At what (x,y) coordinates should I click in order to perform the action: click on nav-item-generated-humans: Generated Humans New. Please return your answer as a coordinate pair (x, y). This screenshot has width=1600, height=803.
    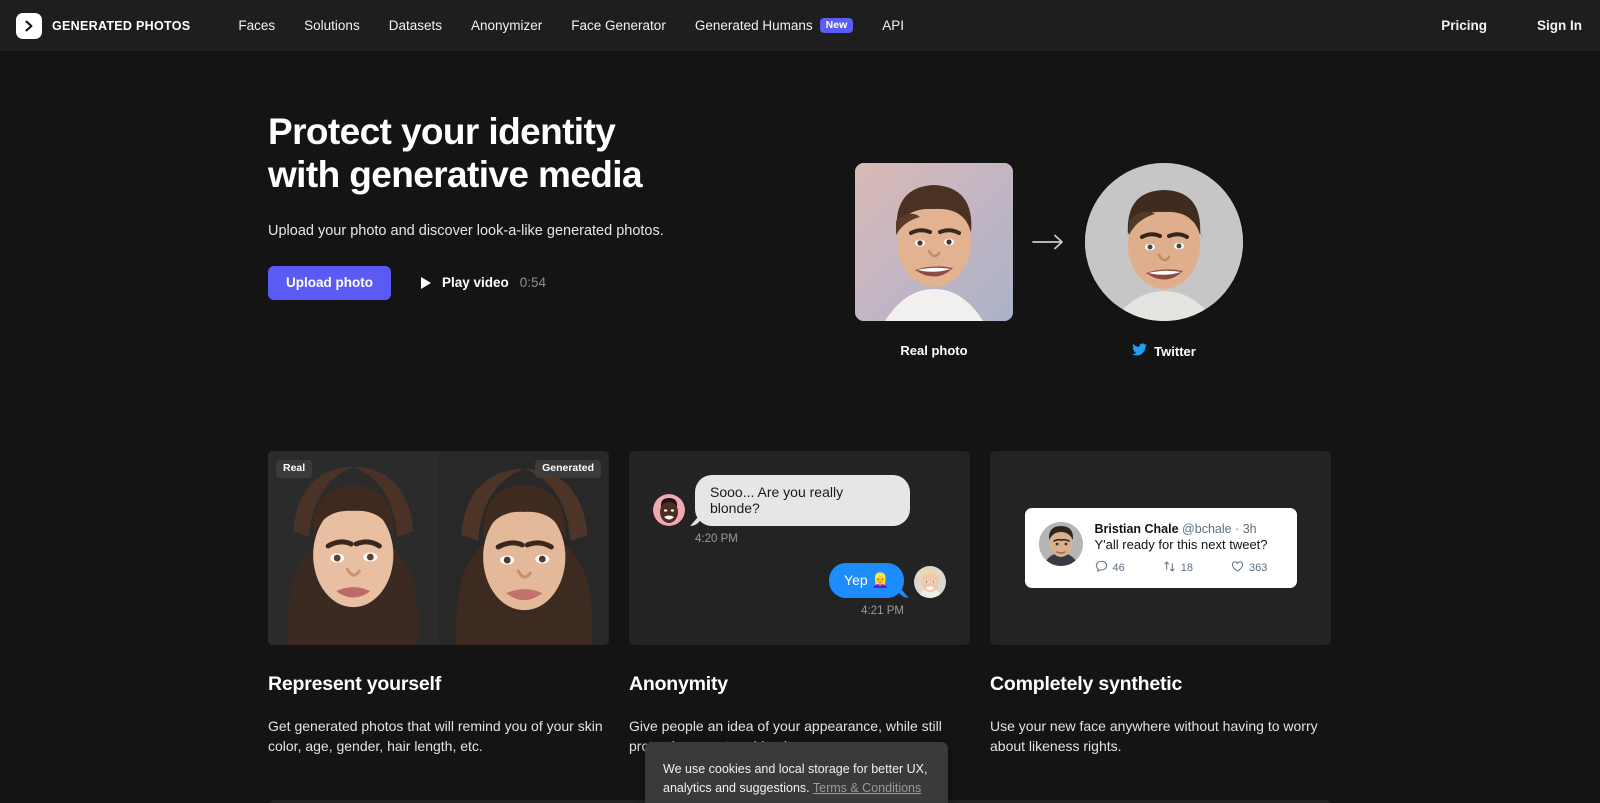
    Looking at the image, I should click on (774, 25).